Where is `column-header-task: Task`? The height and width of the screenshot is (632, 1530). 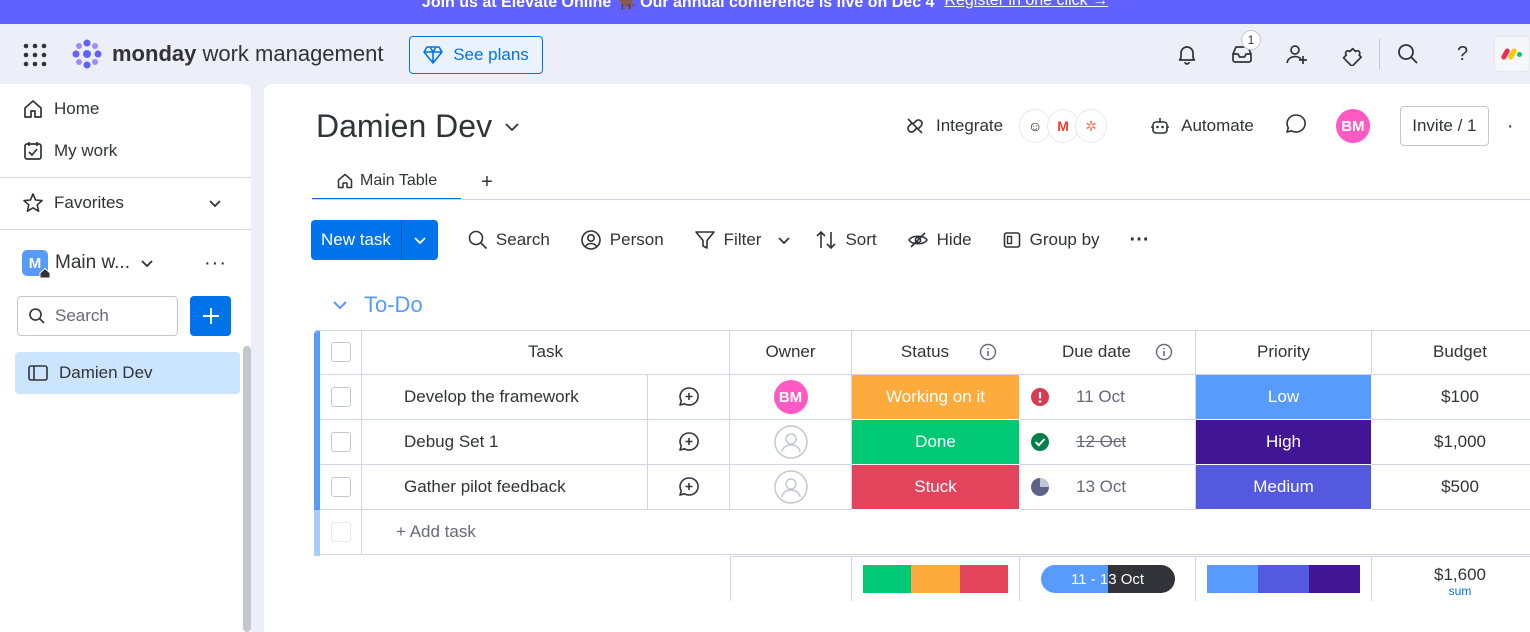
column-header-task: Task is located at coordinates (546, 352).